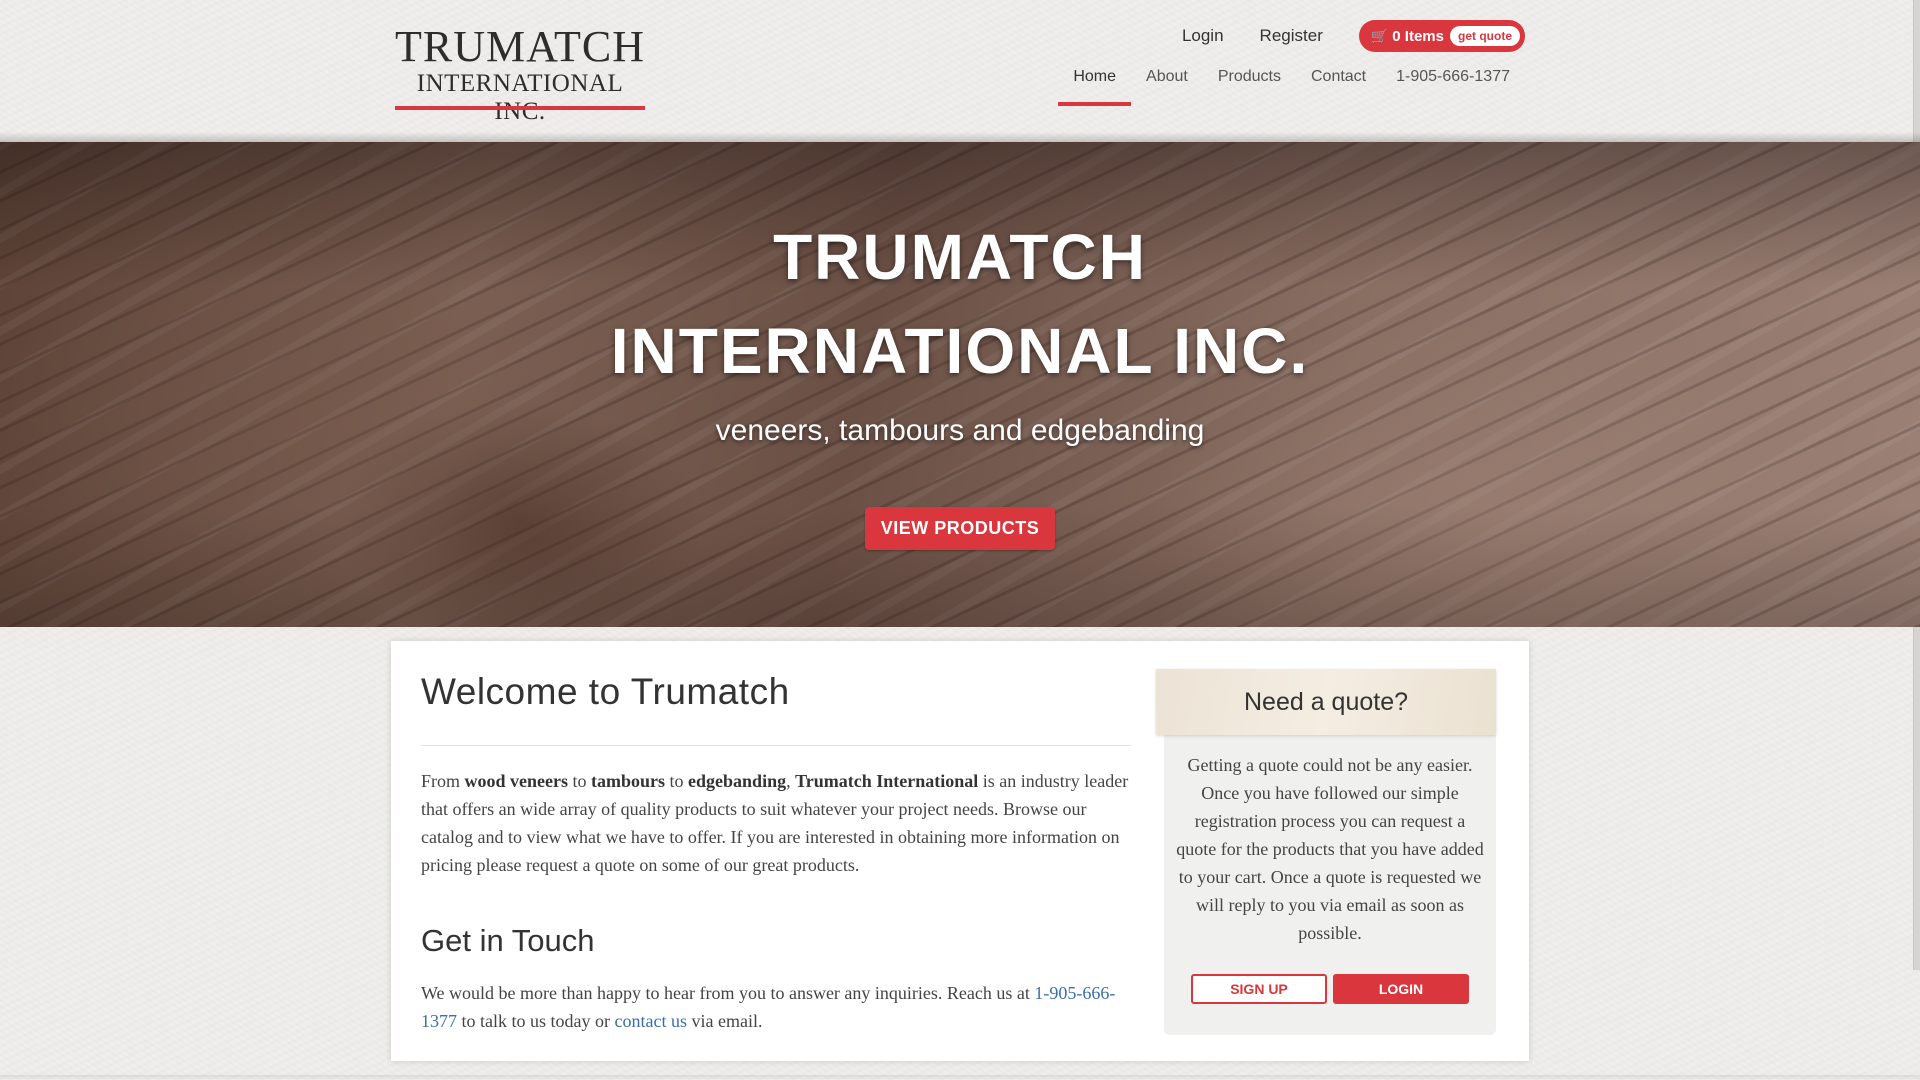 The height and width of the screenshot is (1080, 1920). What do you see at coordinates (1326, 702) in the screenshot?
I see `quote-title: Need a quote?` at bounding box center [1326, 702].